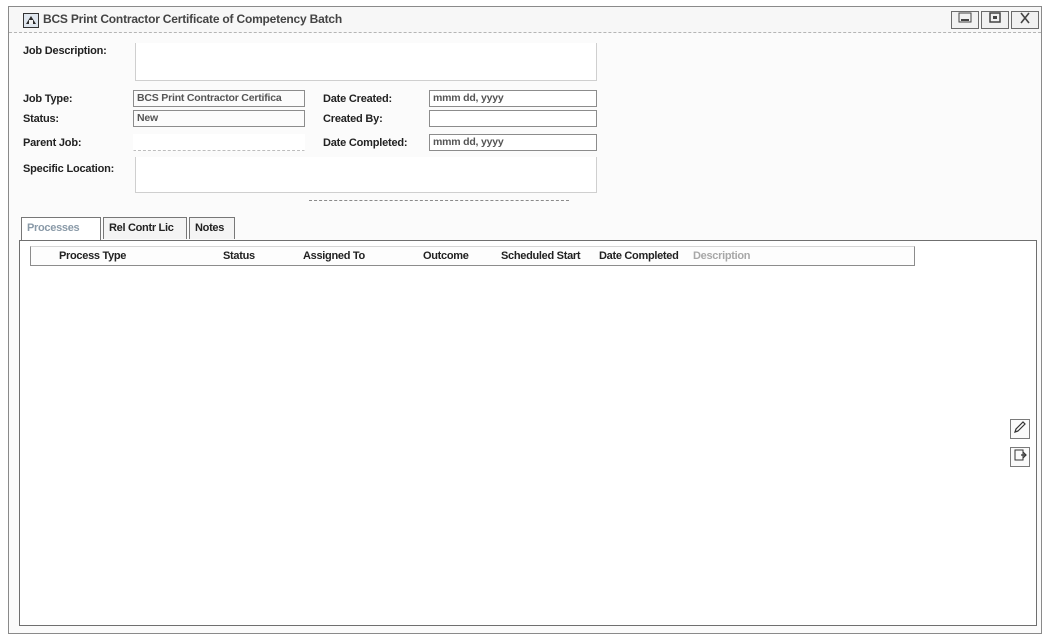  I want to click on date-created-label: Date Created:, so click(357, 99).